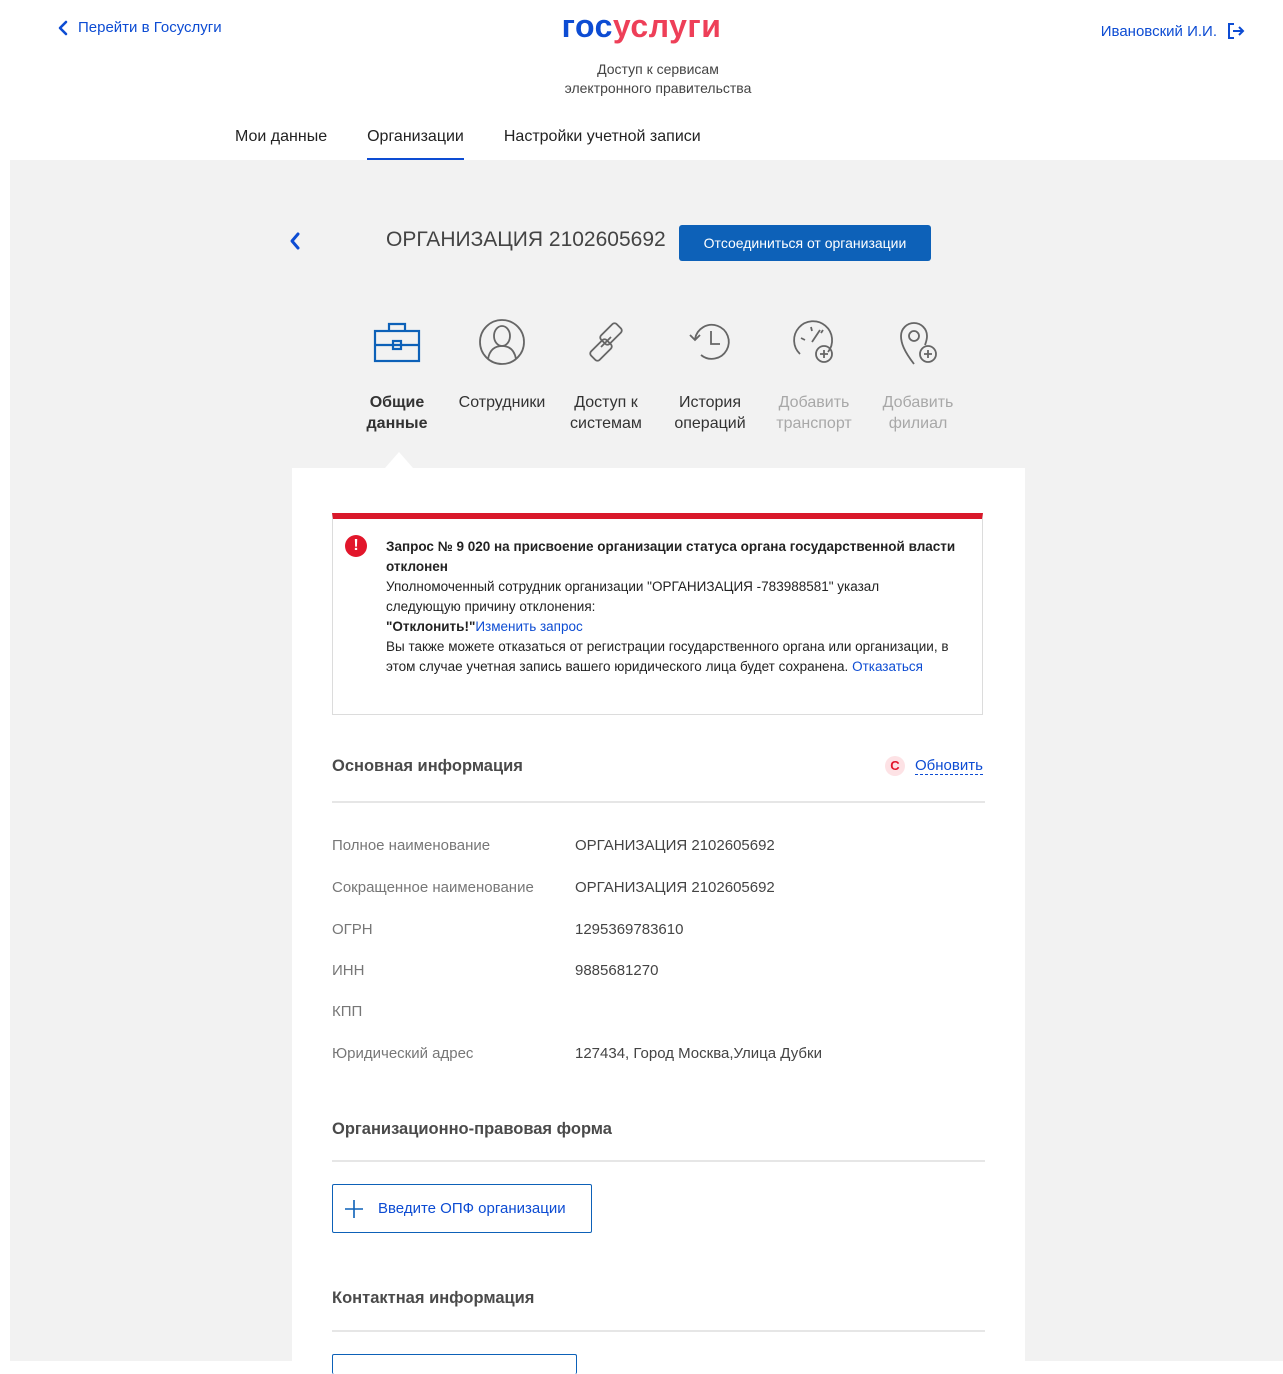 The width and height of the screenshot is (1283, 1374). What do you see at coordinates (347, 1011) in the screenshot?
I see `field-label: КПП` at bounding box center [347, 1011].